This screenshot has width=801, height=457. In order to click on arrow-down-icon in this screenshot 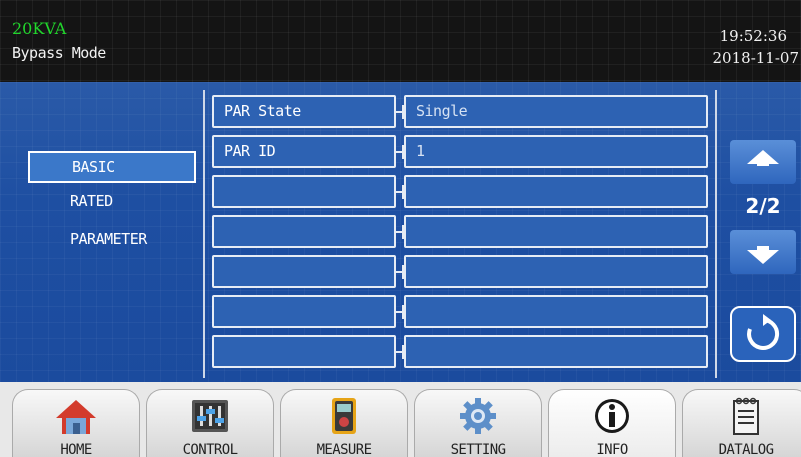, I will do `click(763, 255)`.